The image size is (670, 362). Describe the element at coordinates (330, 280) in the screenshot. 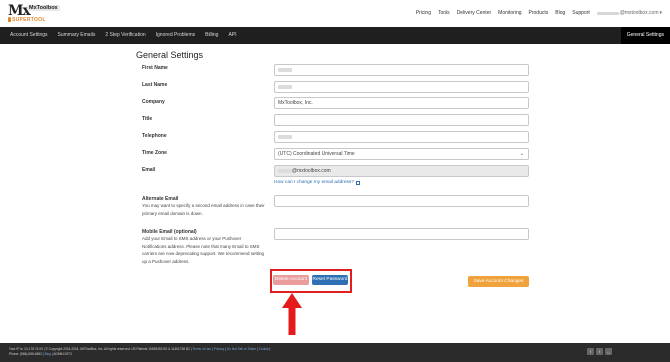

I see `reset-password-button: Reset Password` at that location.